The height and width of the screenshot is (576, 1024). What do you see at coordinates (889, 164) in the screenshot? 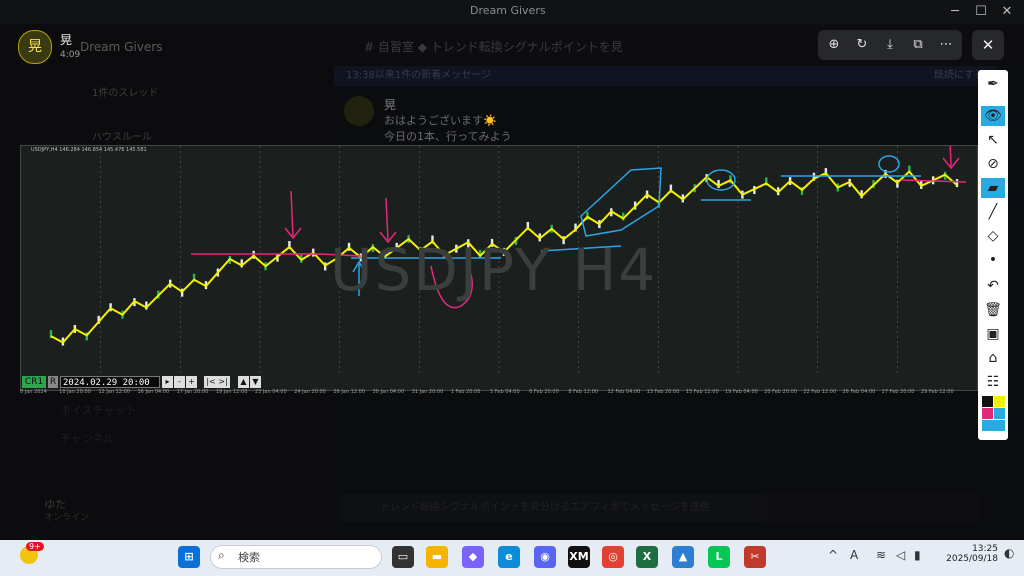
I see `blue-circle-annotation` at bounding box center [889, 164].